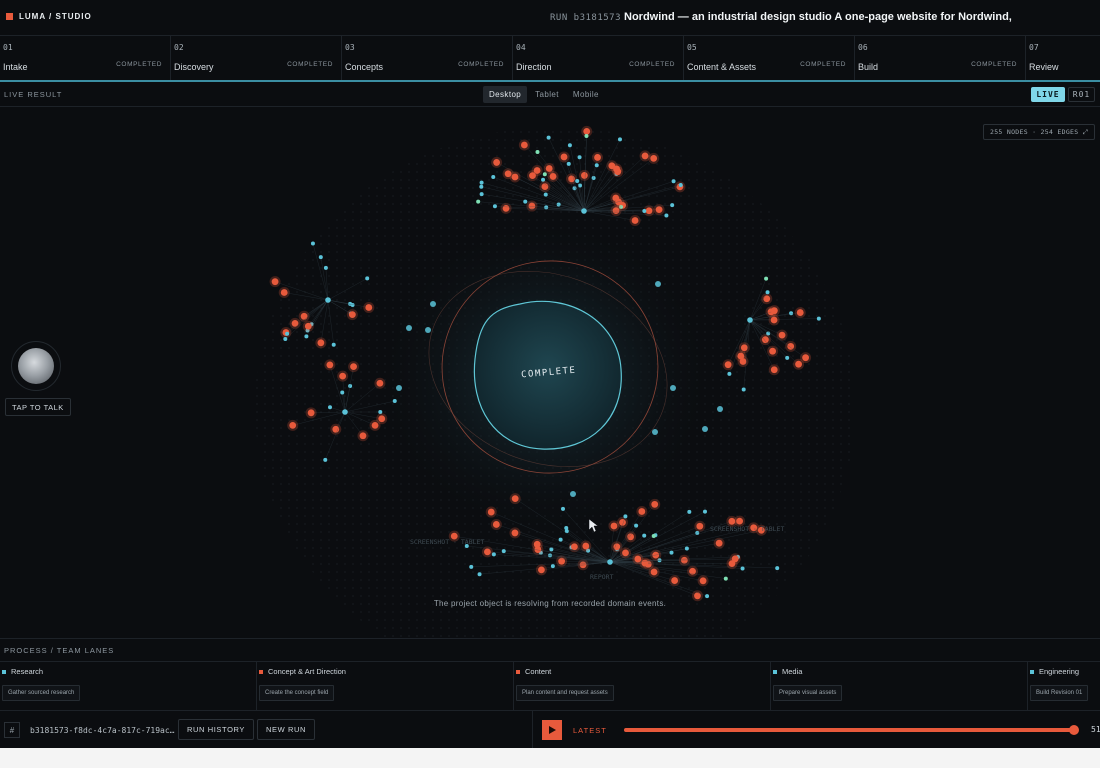  I want to click on lane-dot-icon, so click(4, 671).